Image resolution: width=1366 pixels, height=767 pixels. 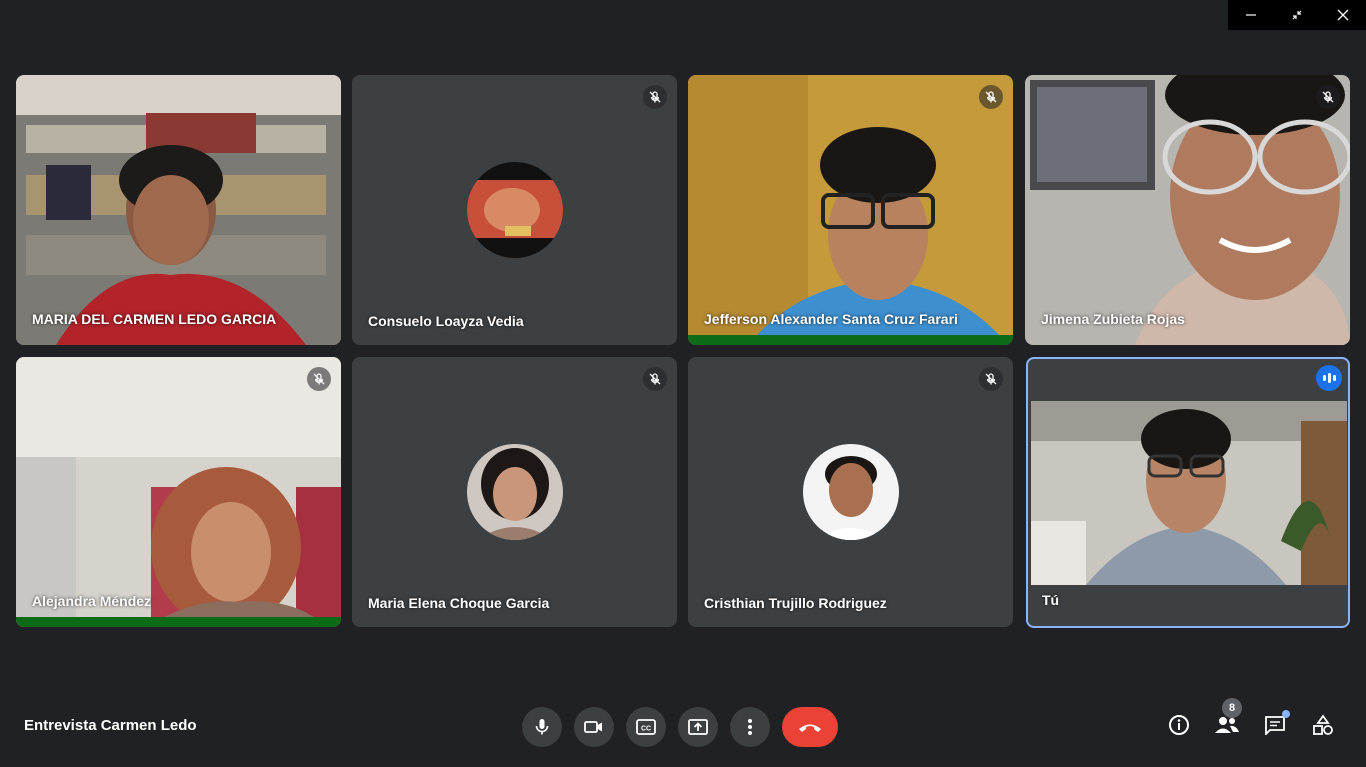 I want to click on mic-icon, so click(x=542, y=727).